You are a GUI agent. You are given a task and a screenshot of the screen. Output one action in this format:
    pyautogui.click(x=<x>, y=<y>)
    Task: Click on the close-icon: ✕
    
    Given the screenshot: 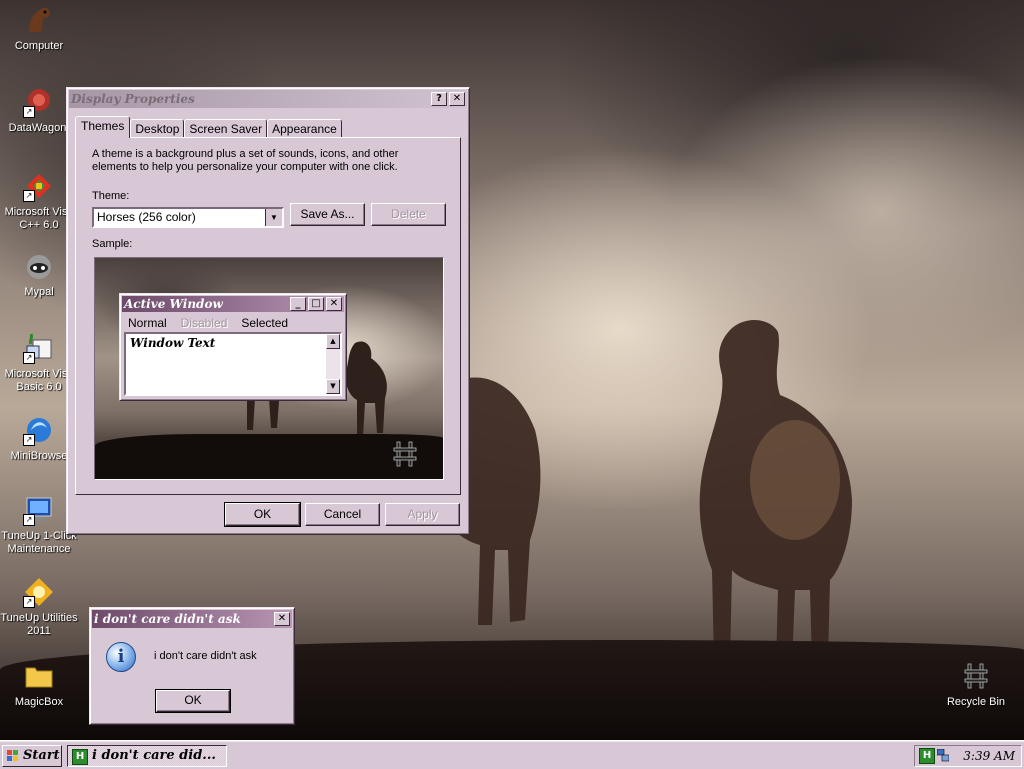 What is the action you would take?
    pyautogui.click(x=334, y=304)
    